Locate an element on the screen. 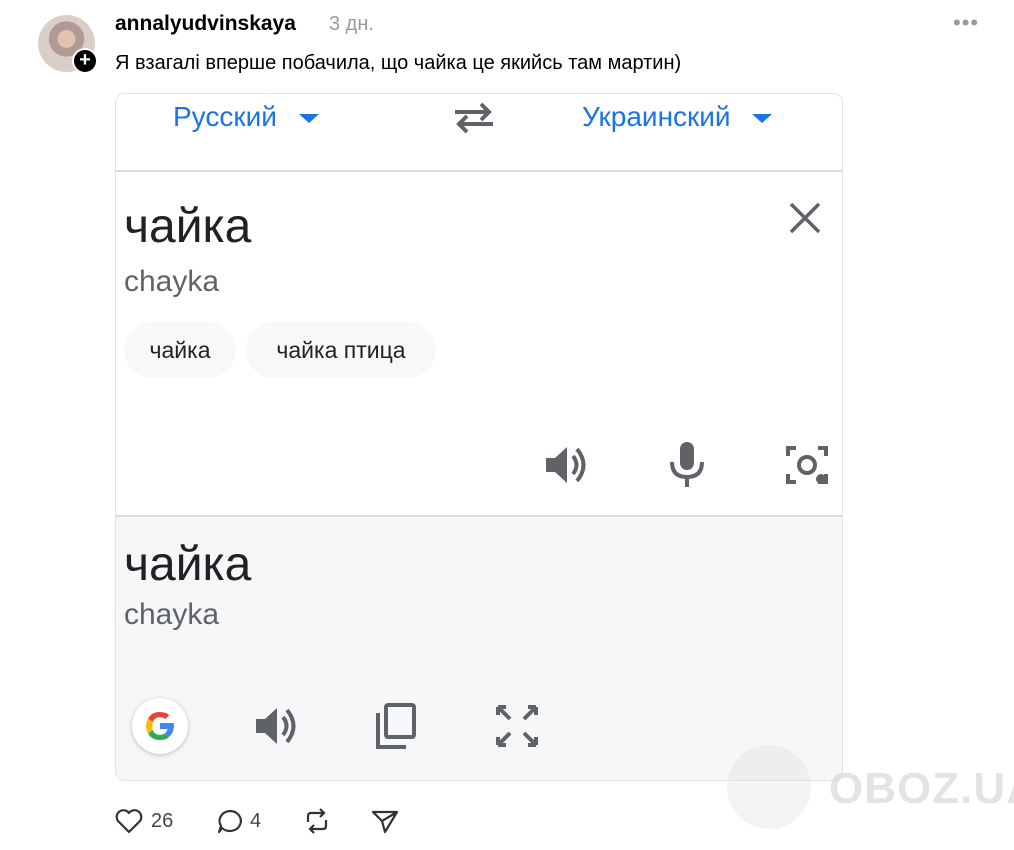  repost-icon is located at coordinates (317, 821).